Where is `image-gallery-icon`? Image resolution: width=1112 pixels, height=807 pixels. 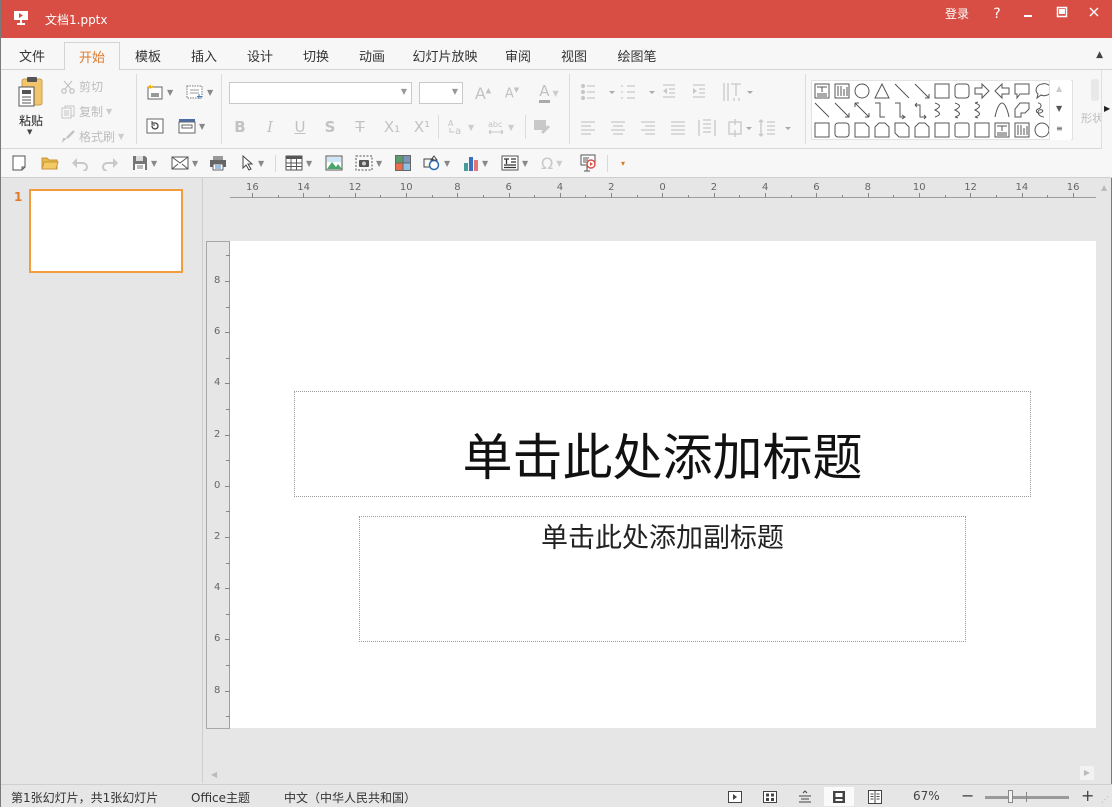 image-gallery-icon is located at coordinates (403, 163).